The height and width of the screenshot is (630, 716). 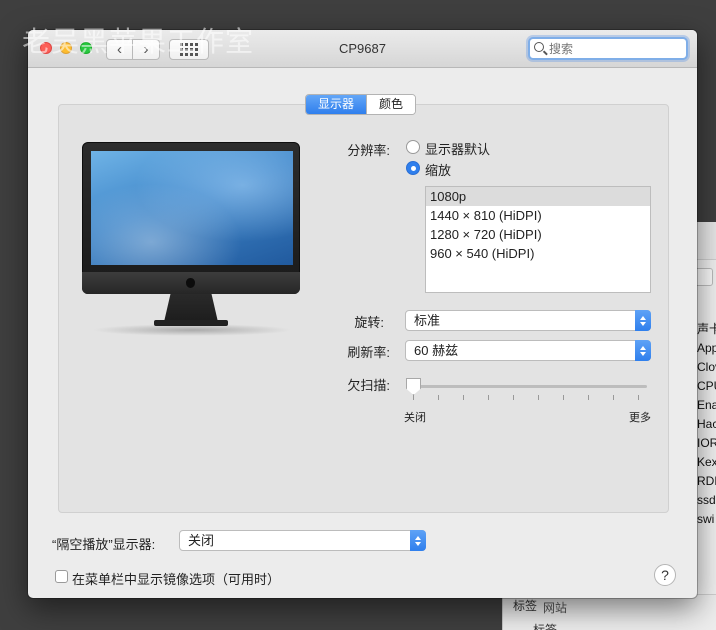 What do you see at coordinates (609, 612) in the screenshot?
I see `background-window-footer: 标签 网站 标签` at bounding box center [609, 612].